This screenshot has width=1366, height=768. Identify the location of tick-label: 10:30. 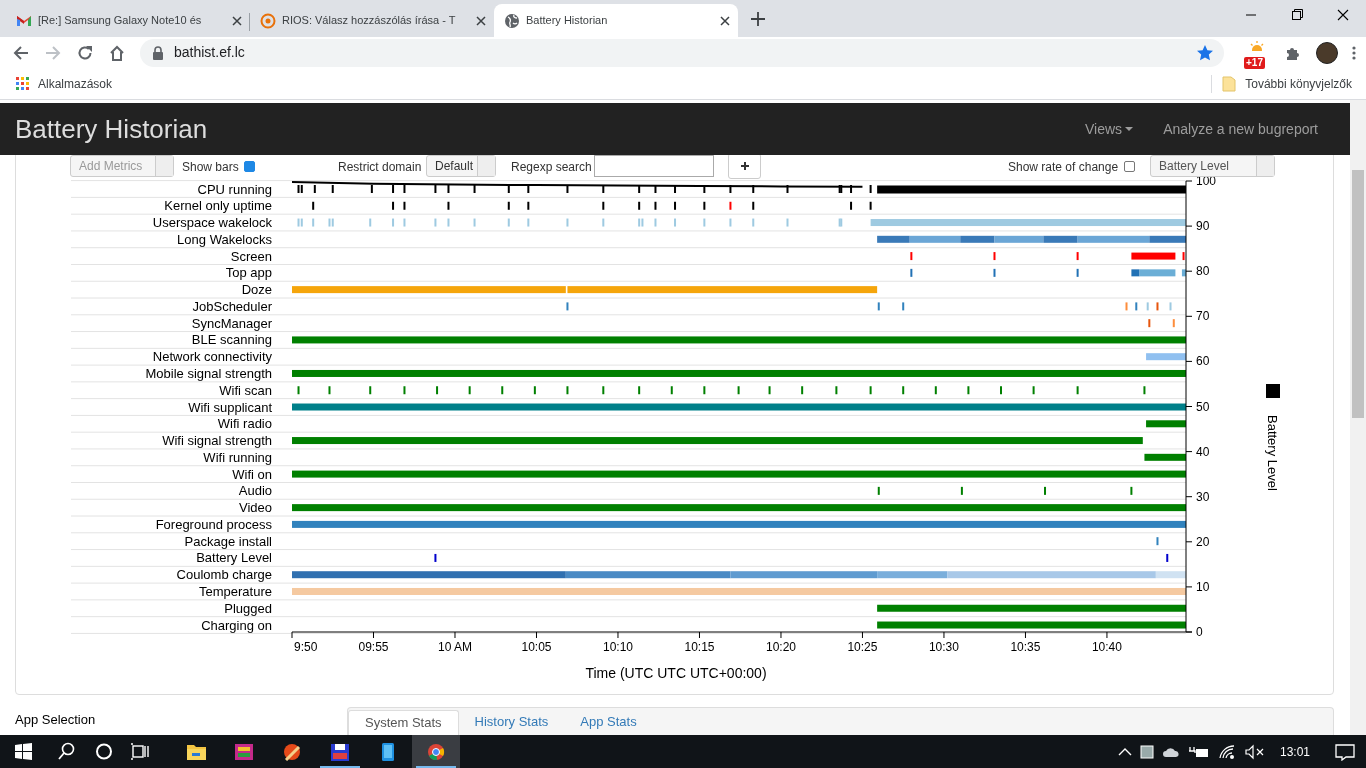
(943, 647).